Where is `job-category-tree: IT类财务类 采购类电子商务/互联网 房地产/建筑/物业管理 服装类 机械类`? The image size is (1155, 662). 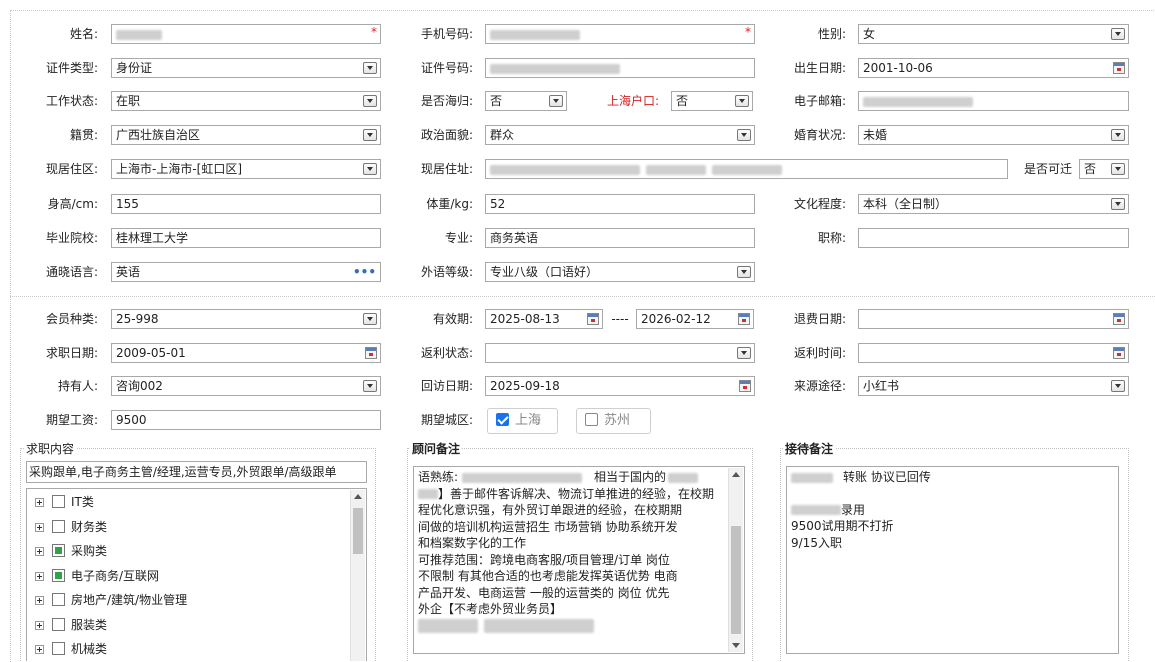 job-category-tree: IT类财务类 采购类电子商务/互联网 房地产/建筑/物业管理 服装类 机械类 is located at coordinates (196, 574).